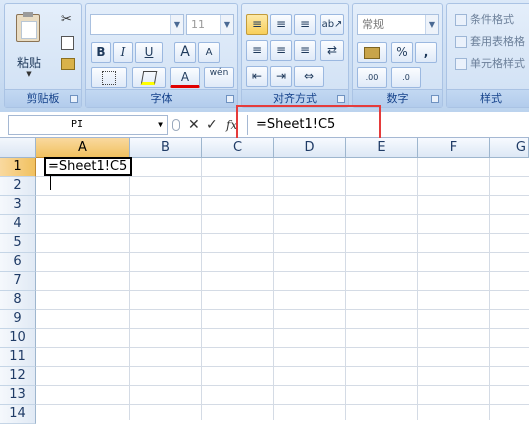  I want to click on font-group-label: 字体, so click(161, 98).